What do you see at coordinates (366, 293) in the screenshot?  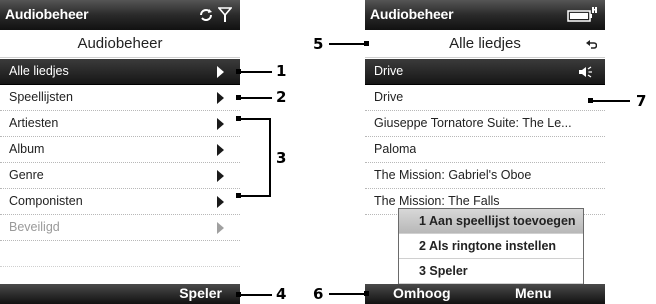 I see `callout-6-dot` at bounding box center [366, 293].